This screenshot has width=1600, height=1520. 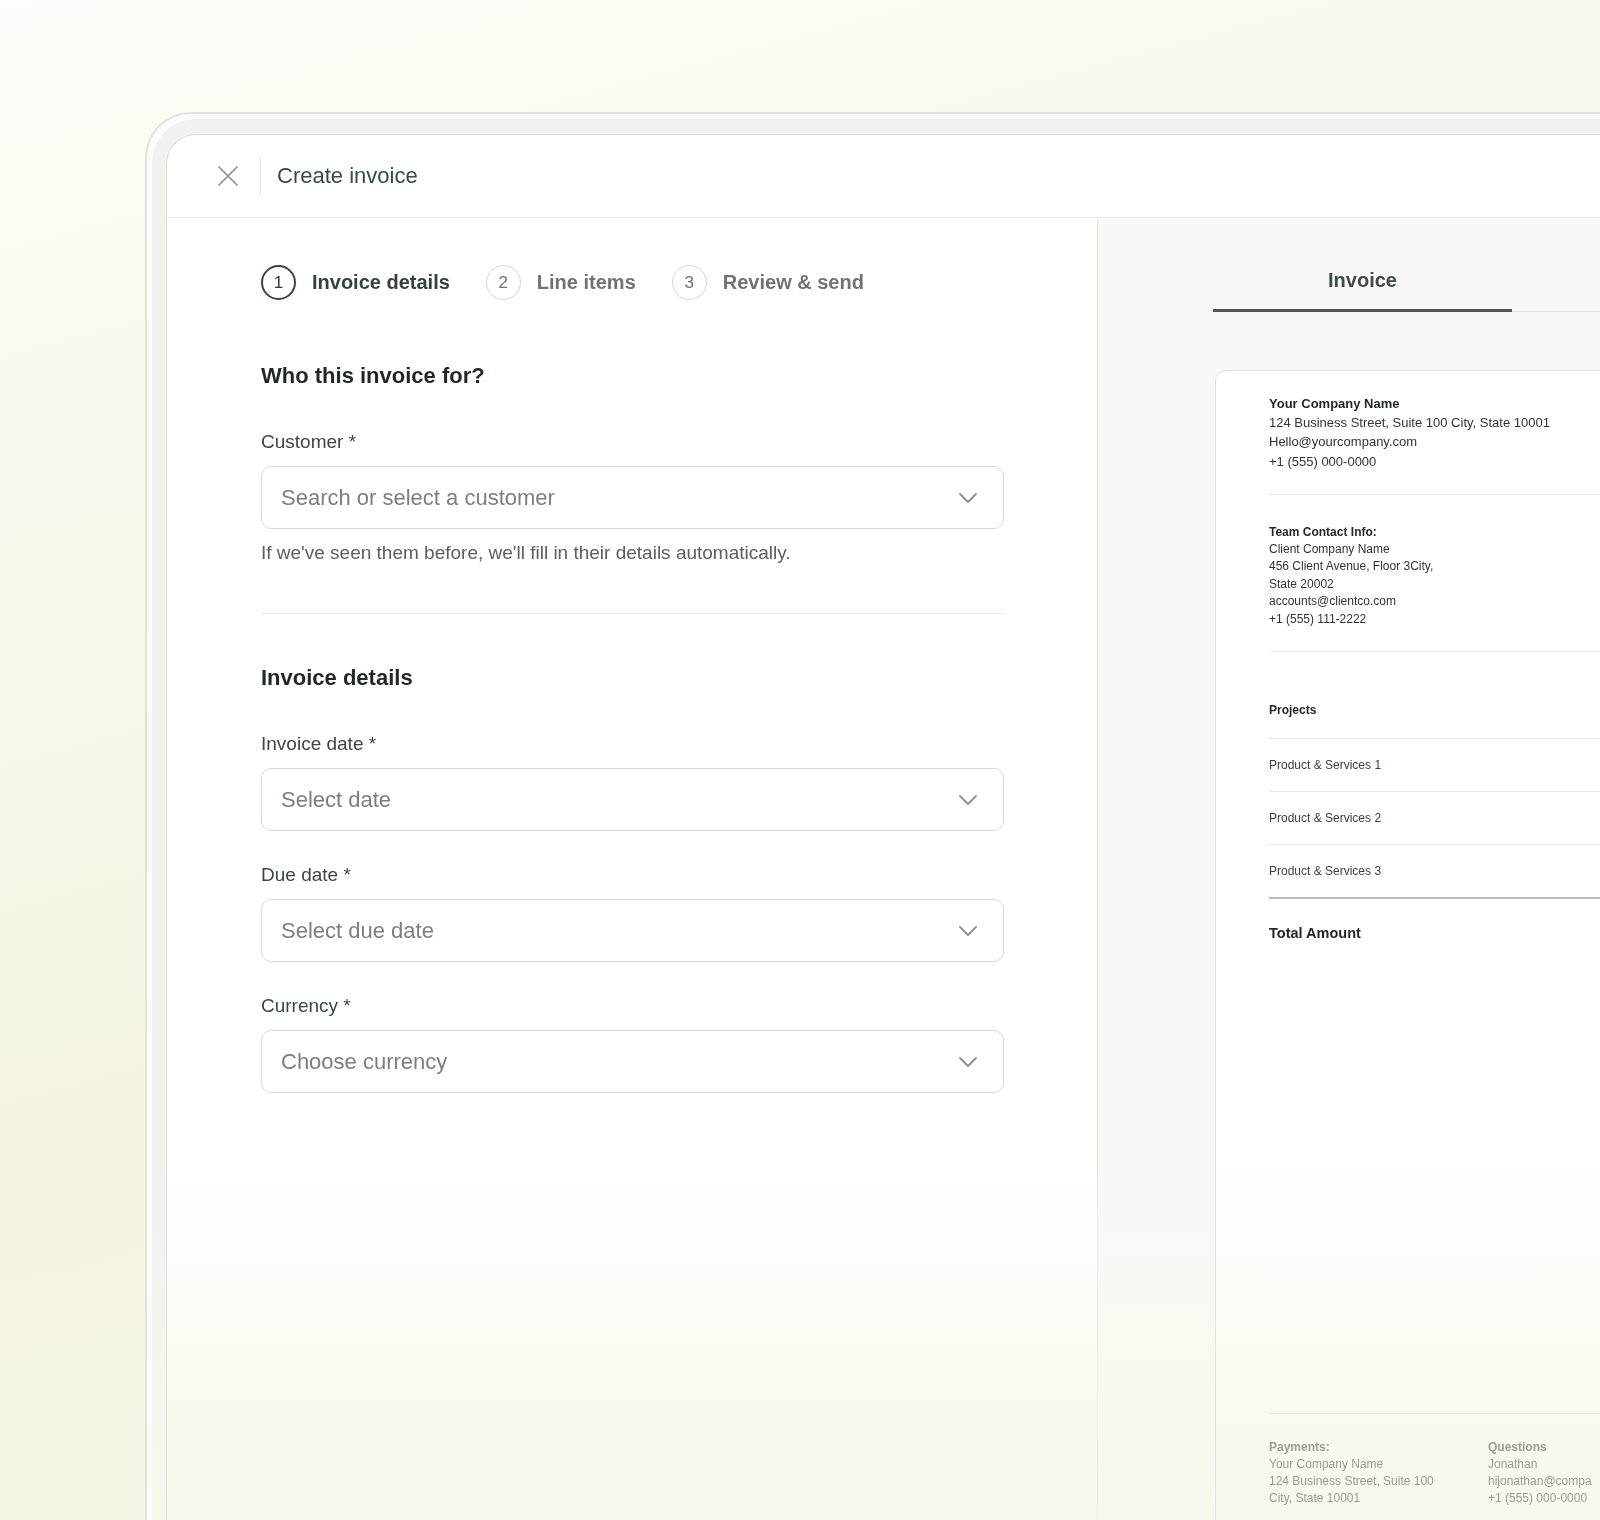 I want to click on client-detail: 456 Client Avenue, Floor 3City,, so click(x=1351, y=567).